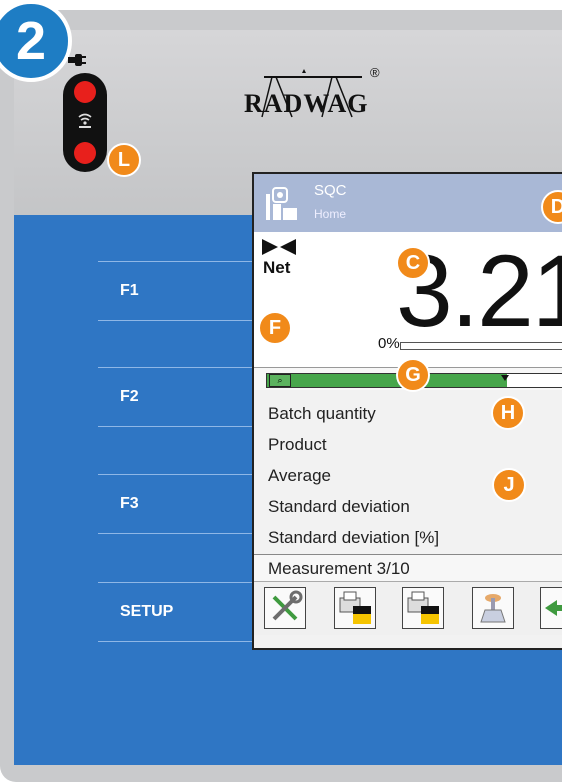  Describe the element at coordinates (481, 346) in the screenshot. I see `load-bar` at that location.